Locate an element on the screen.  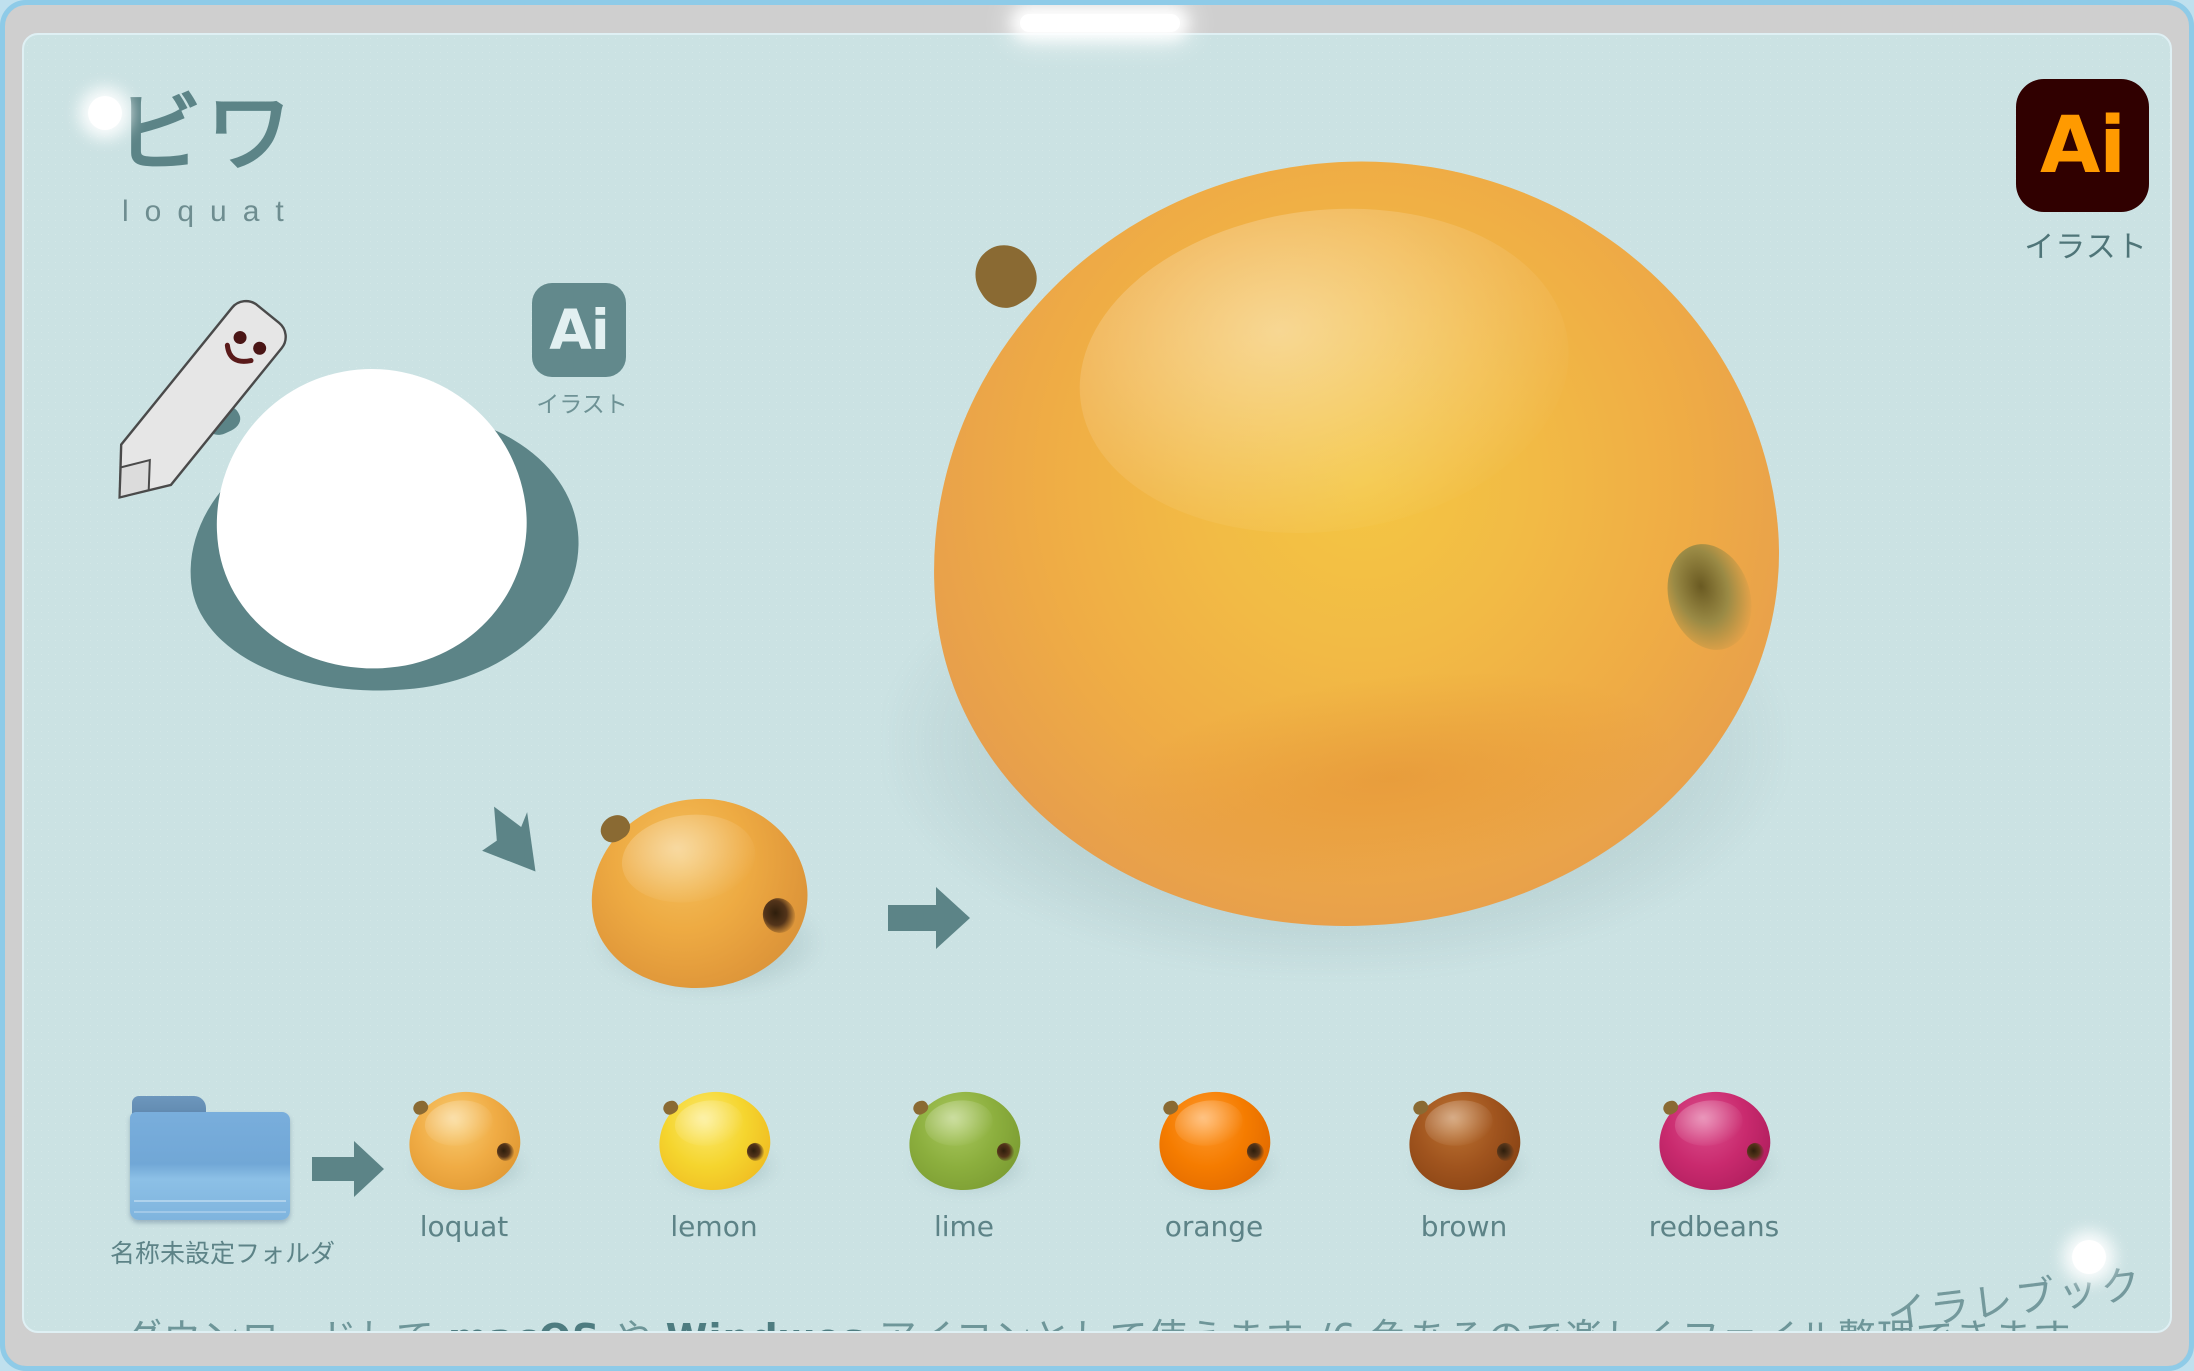
stylus-pen-icon is located at coordinates (202, 399).